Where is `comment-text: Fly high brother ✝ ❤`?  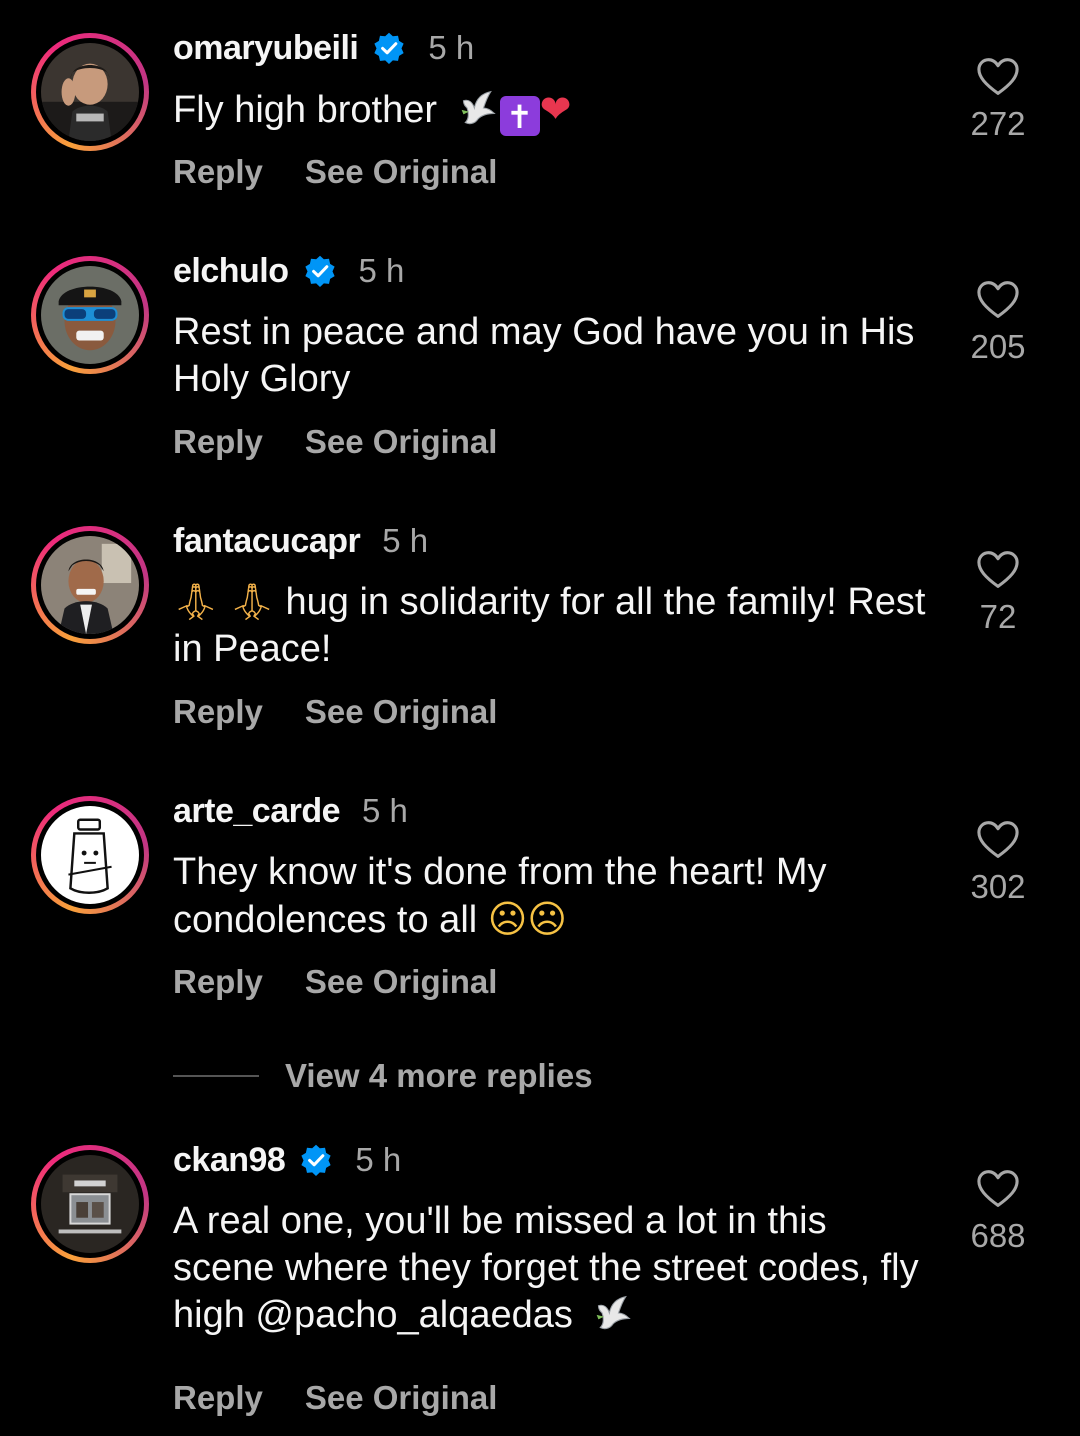 comment-text: Fly high brother ✝ ❤ is located at coordinates (553, 111).